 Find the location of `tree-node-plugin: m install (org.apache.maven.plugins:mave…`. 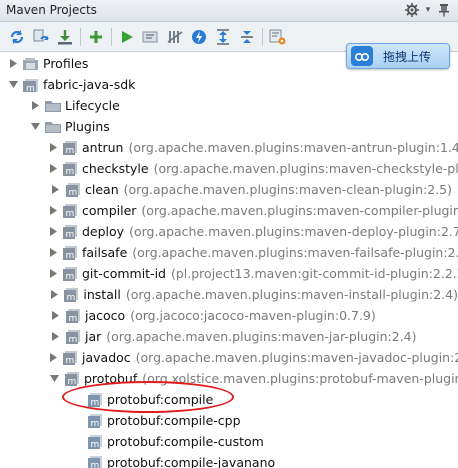

tree-node-plugin: m install (org.apache.maven.plugins:mave… is located at coordinates (229, 294).